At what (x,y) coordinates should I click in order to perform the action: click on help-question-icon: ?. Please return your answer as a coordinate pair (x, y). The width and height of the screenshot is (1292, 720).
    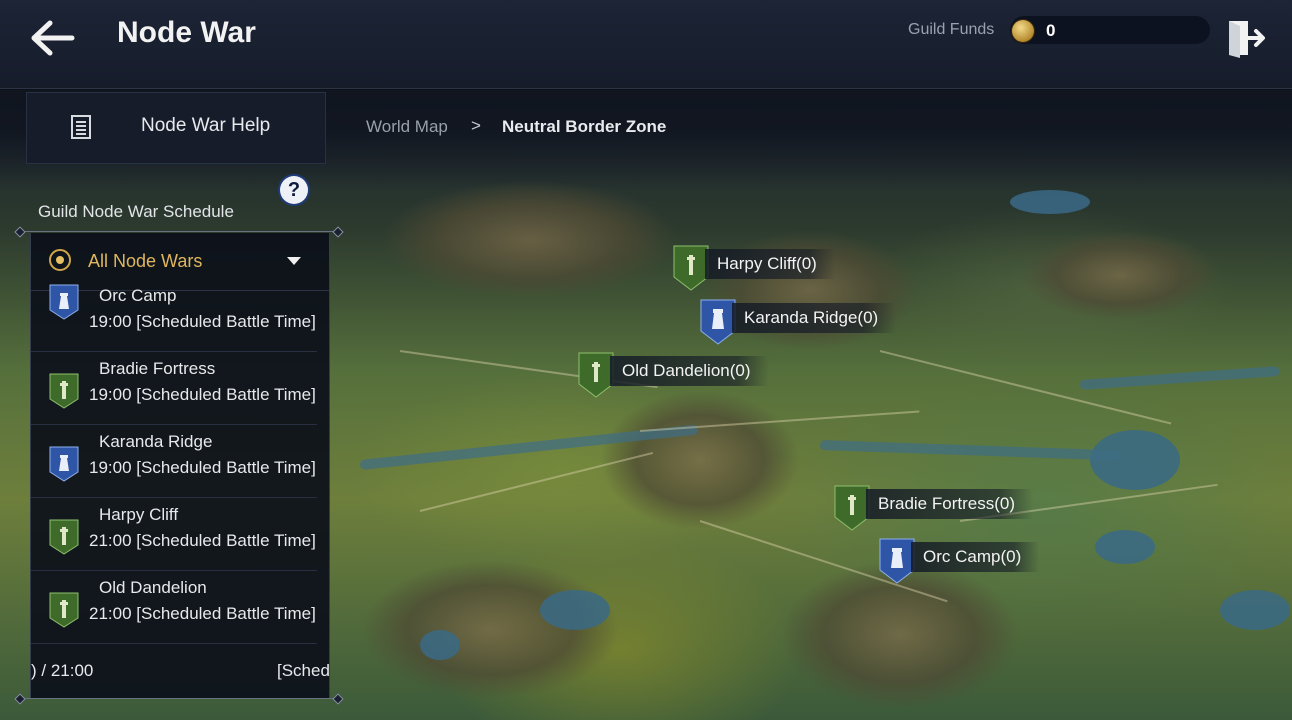
    Looking at the image, I should click on (294, 190).